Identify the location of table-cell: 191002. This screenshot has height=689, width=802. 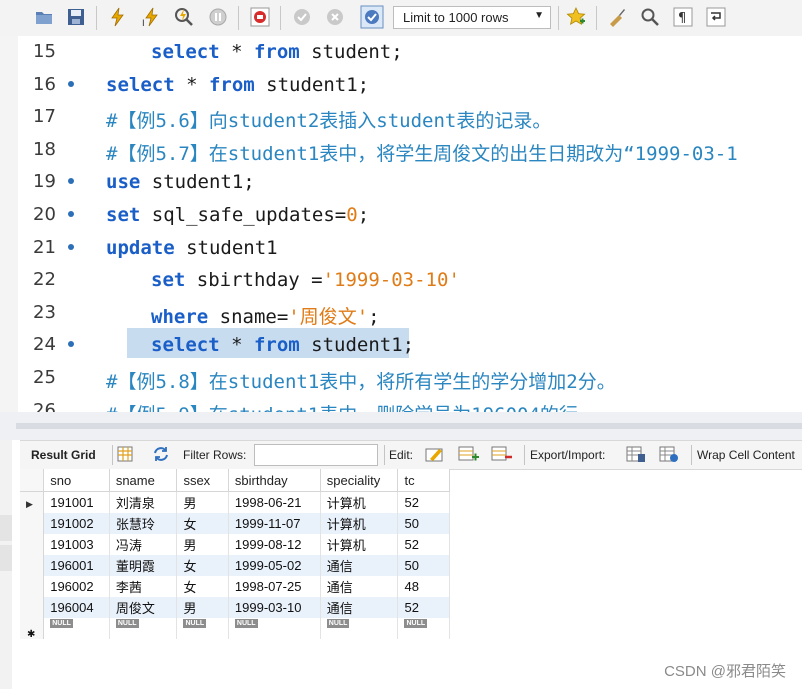
(76, 523).